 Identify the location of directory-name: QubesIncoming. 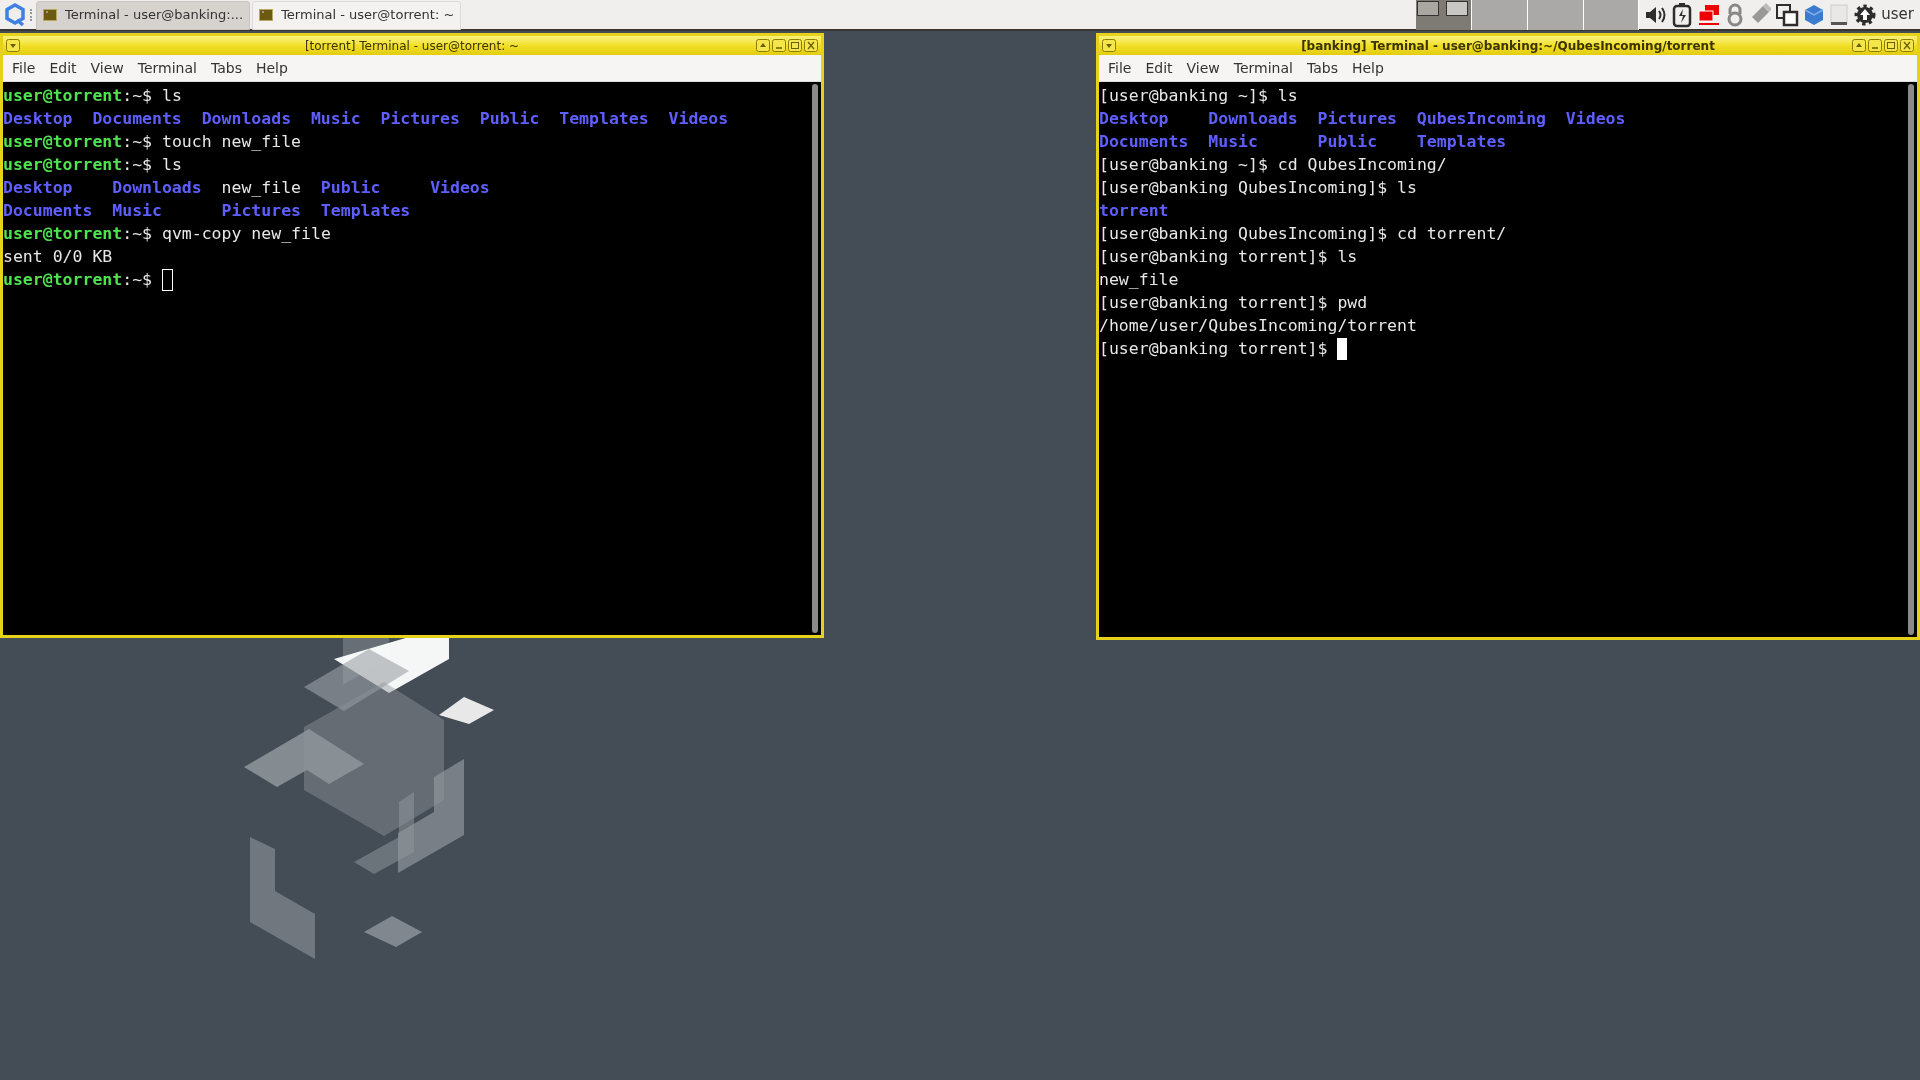
(1481, 118).